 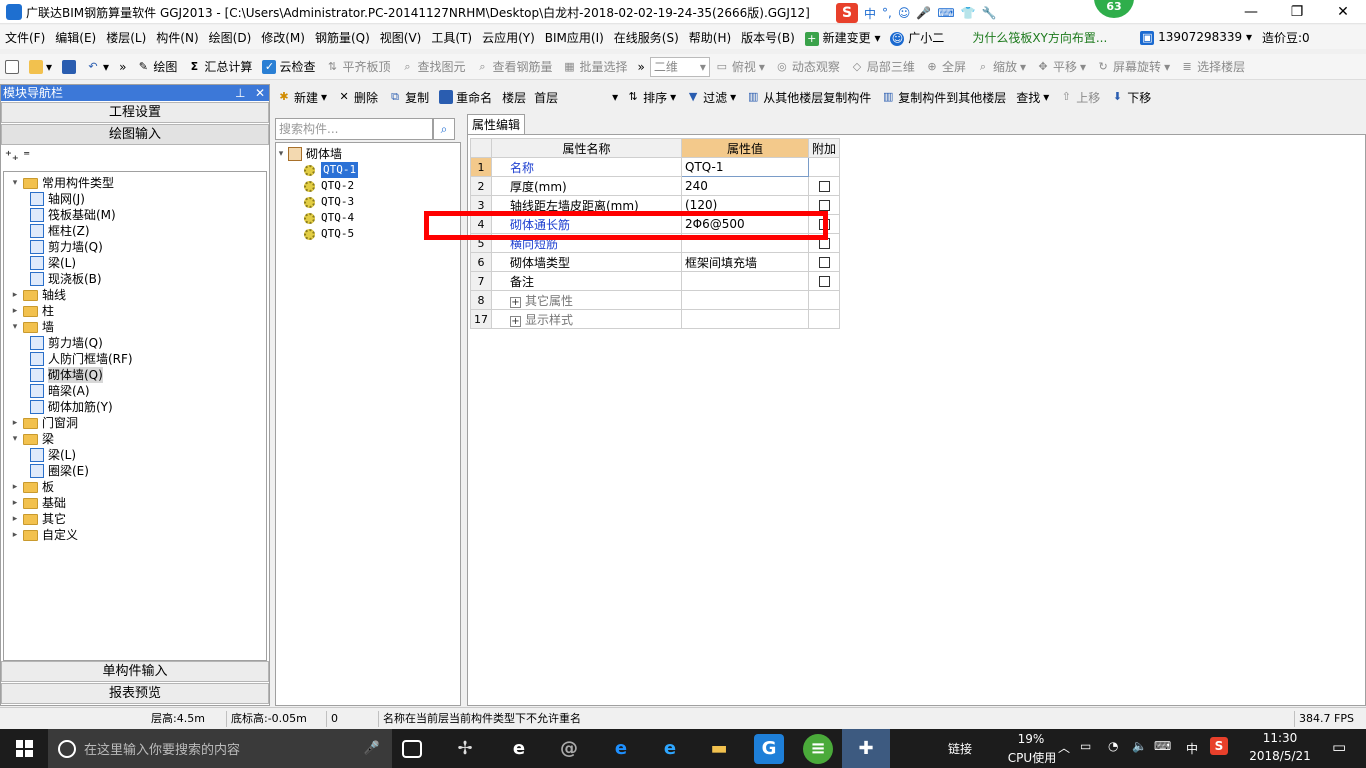 What do you see at coordinates (135, 535) in the screenshot?
I see `nav-tree-item: ▸ 自定义` at bounding box center [135, 535].